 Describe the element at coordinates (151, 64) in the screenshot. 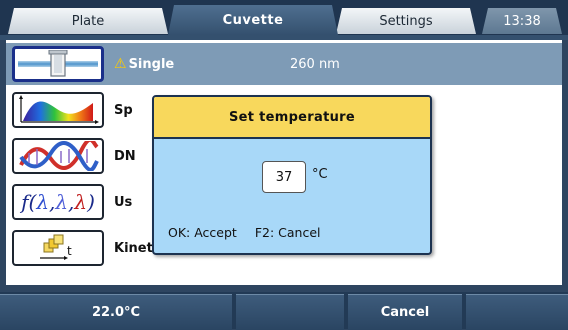

I see `app-label-single-text: Single` at that location.